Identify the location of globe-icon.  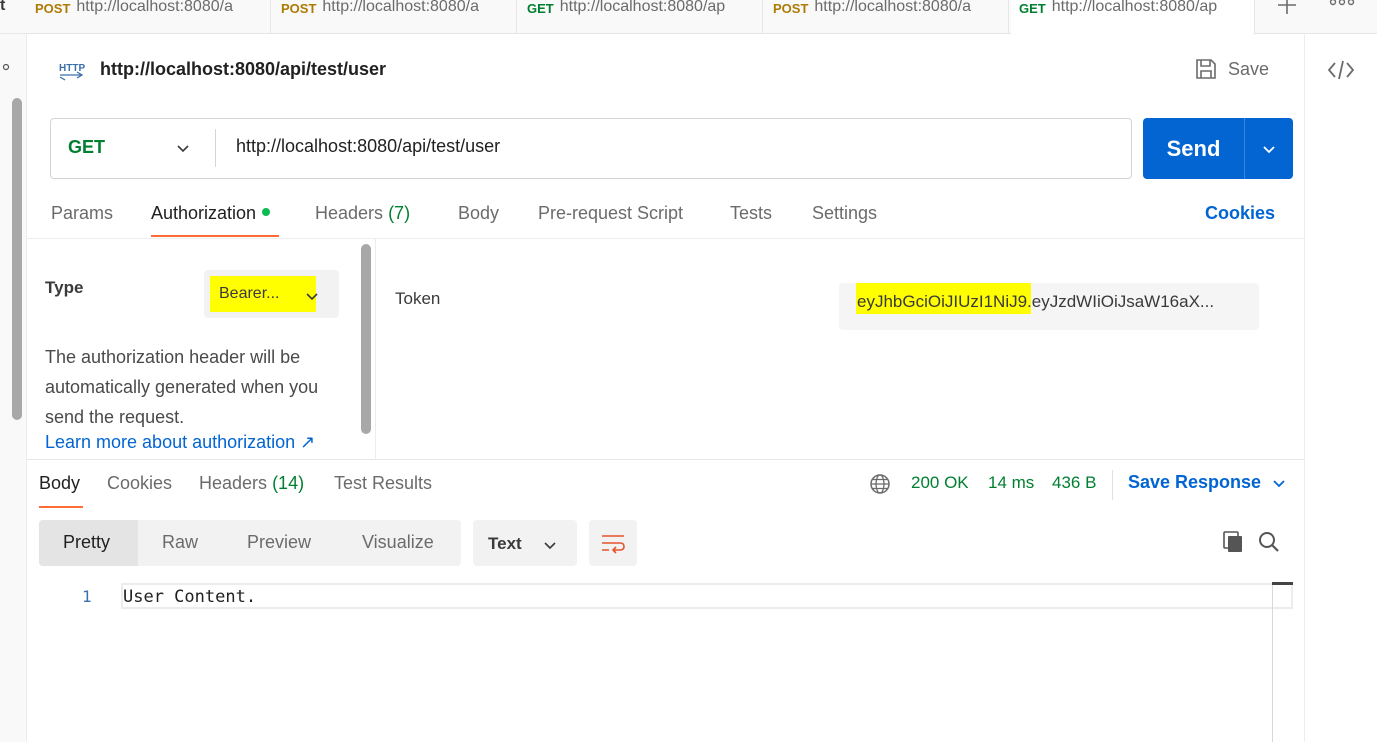
(880, 486).